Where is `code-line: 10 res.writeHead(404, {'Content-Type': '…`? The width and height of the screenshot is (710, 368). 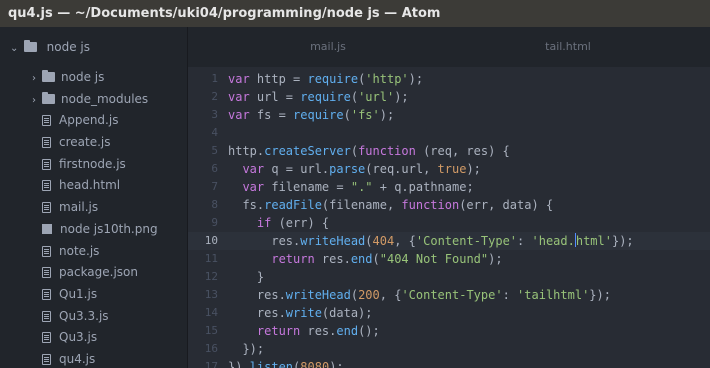 code-line: 10 res.writeHead(404, {'Content-Type': '… is located at coordinates (449, 241).